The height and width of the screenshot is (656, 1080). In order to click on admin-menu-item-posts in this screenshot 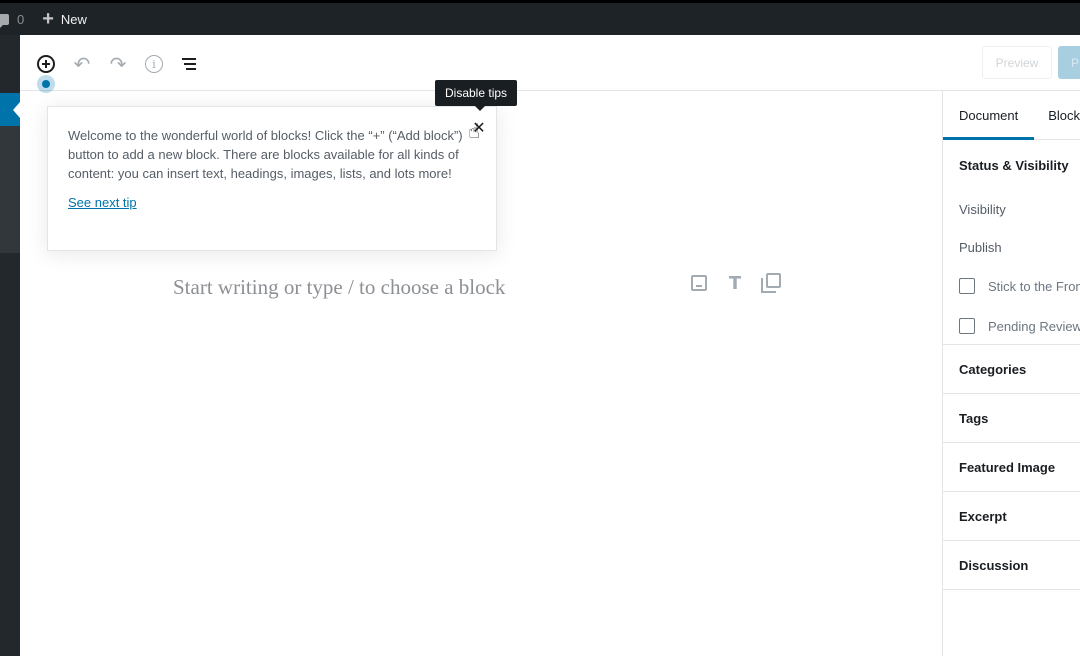, I will do `click(10, 109)`.